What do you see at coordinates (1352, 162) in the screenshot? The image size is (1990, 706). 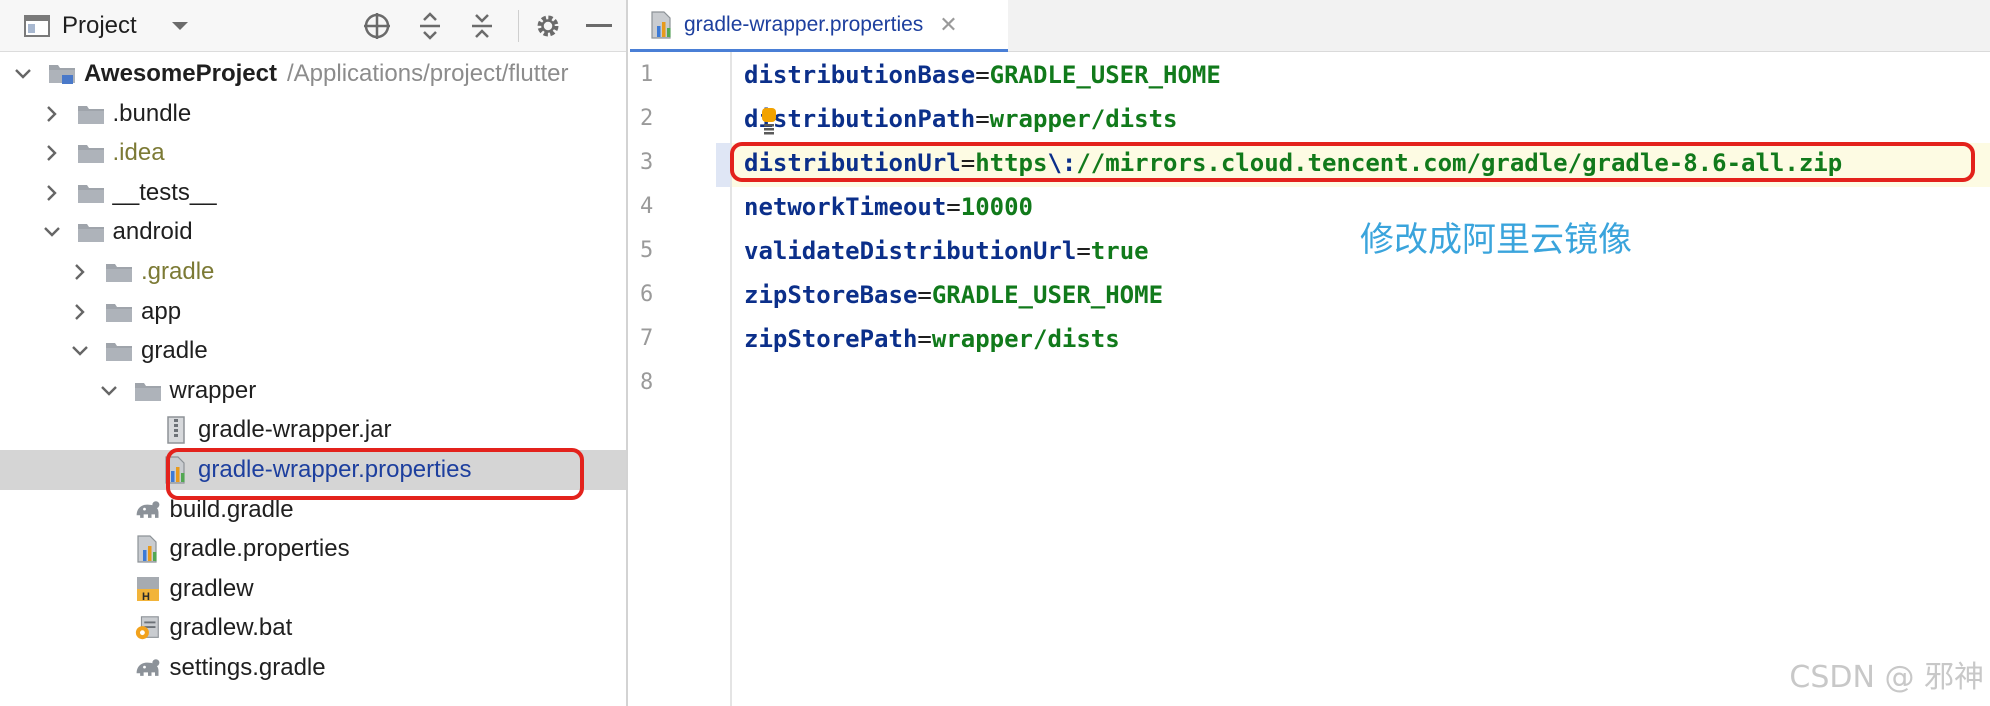 I see `annotation-box-distribution-url` at bounding box center [1352, 162].